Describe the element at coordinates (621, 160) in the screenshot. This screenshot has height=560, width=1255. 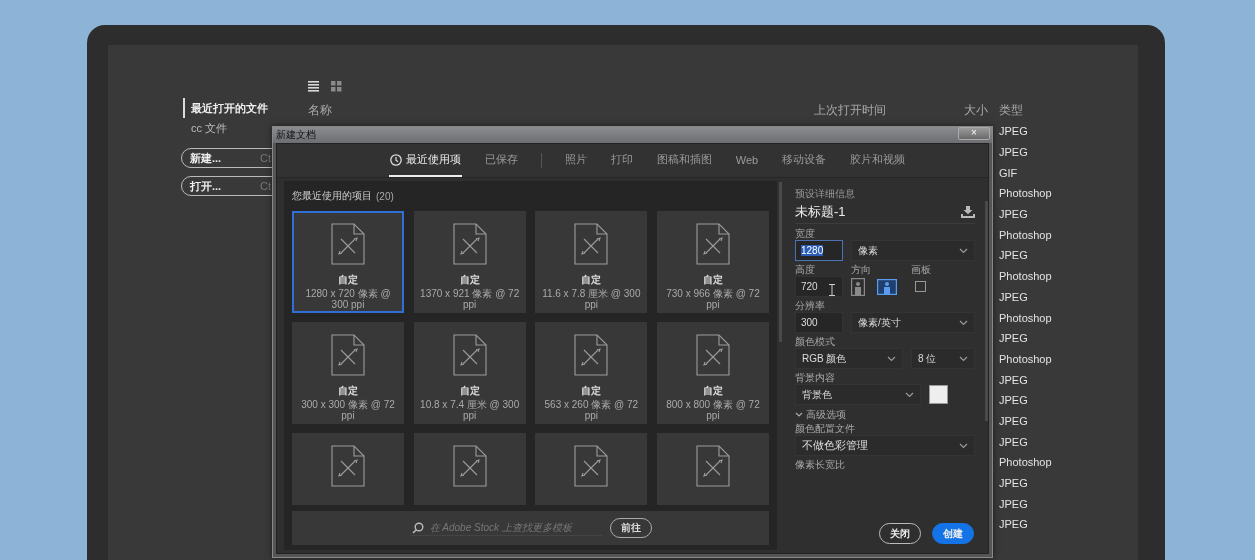
I see `tab: 打印` at that location.